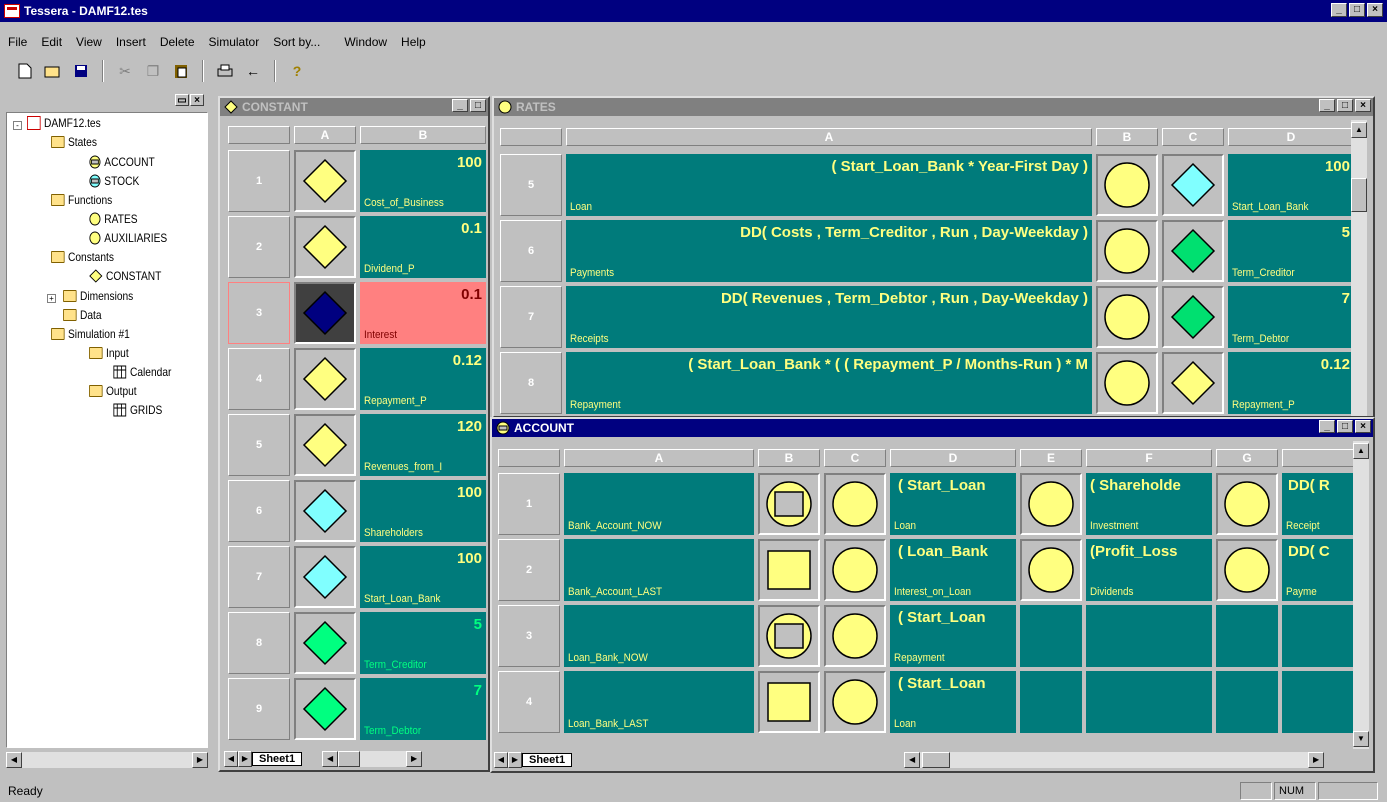 The image size is (1387, 802). What do you see at coordinates (1363, 426) in the screenshot?
I see `account-close-button: ×` at bounding box center [1363, 426].